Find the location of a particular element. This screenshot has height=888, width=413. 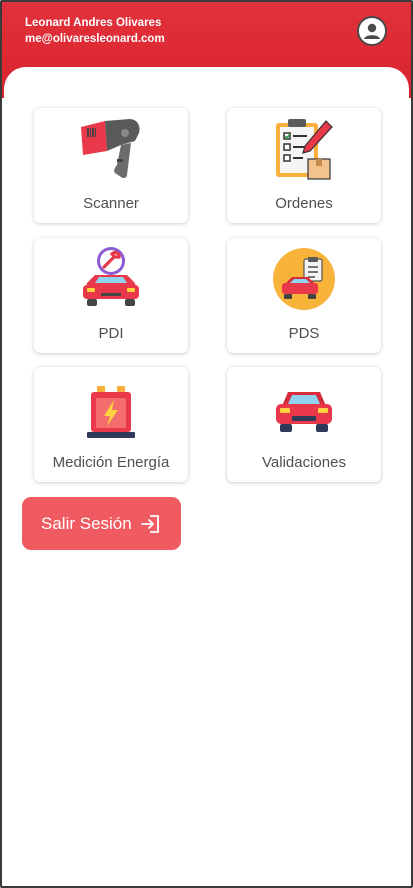

logout-button: Salir Sesión is located at coordinates (101, 523).